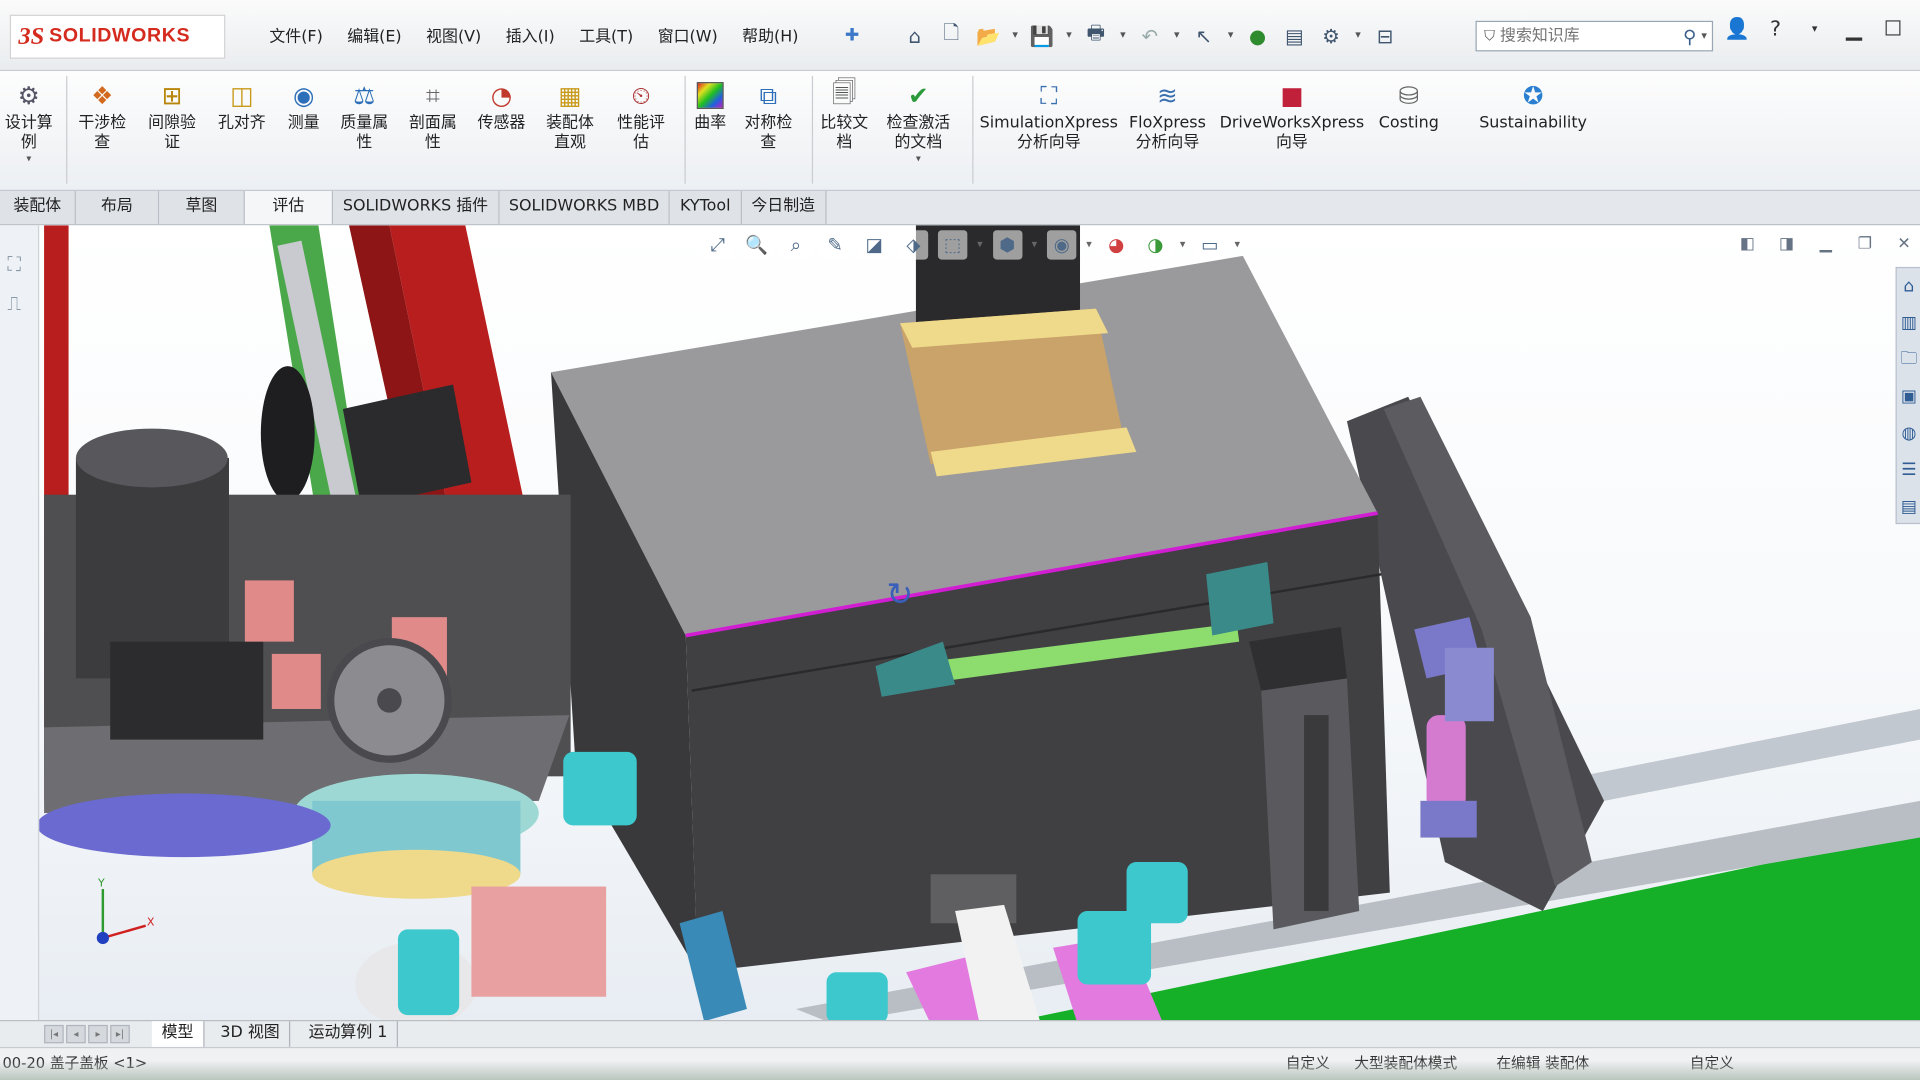 This screenshot has height=1080, width=1920. What do you see at coordinates (374, 37) in the screenshot?
I see `menu-edit: 编辑(E)` at bounding box center [374, 37].